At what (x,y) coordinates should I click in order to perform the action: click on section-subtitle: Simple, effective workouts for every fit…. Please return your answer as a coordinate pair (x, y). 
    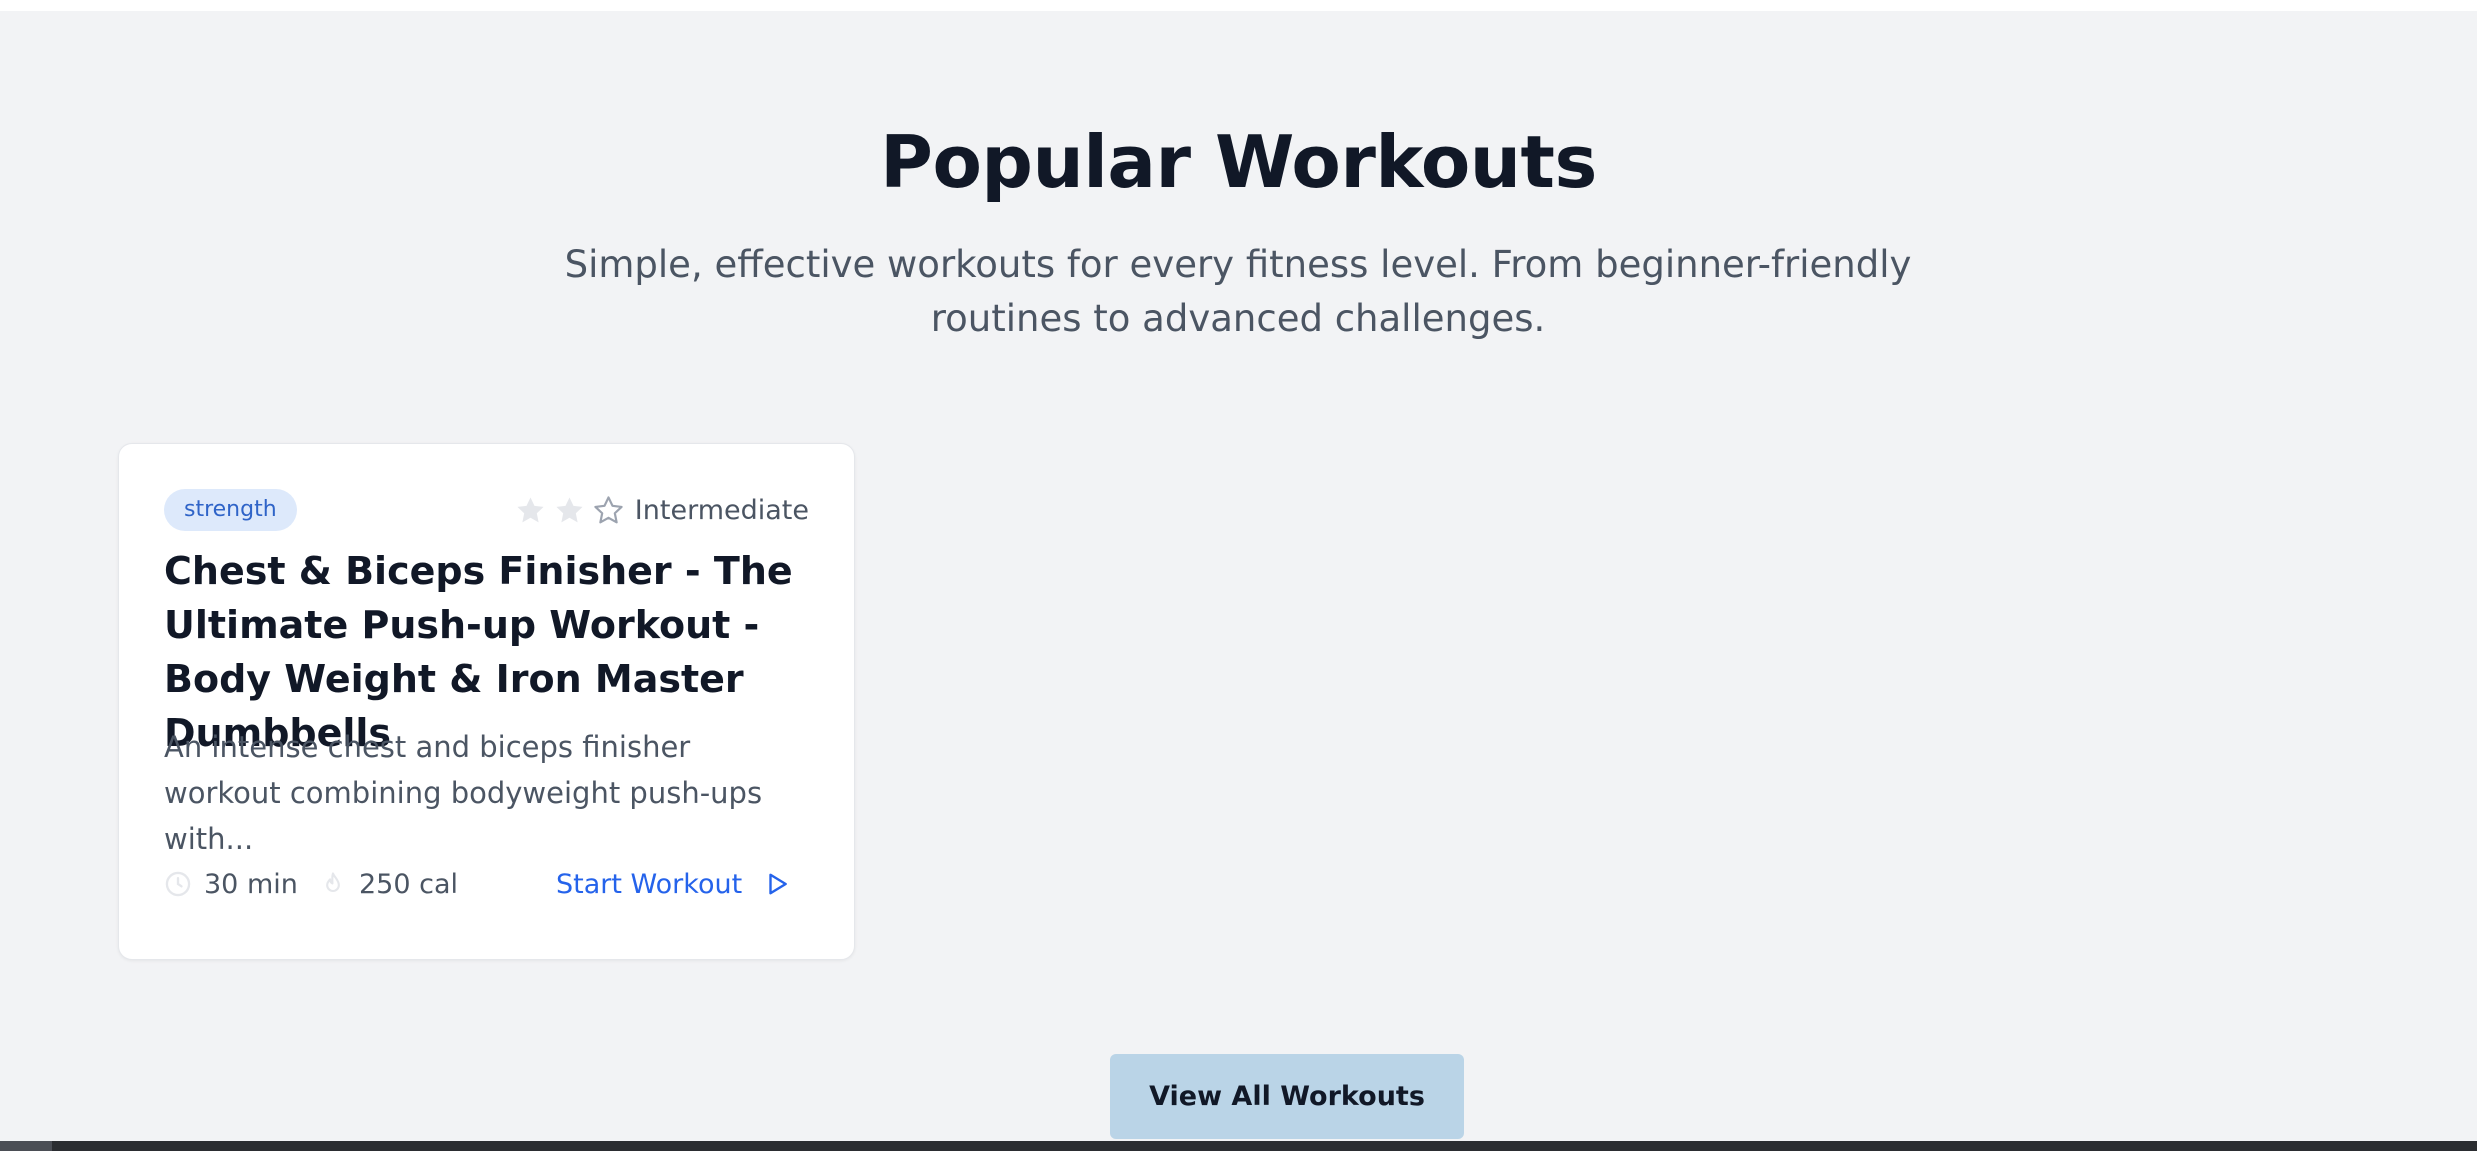
    Looking at the image, I should click on (1238, 291).